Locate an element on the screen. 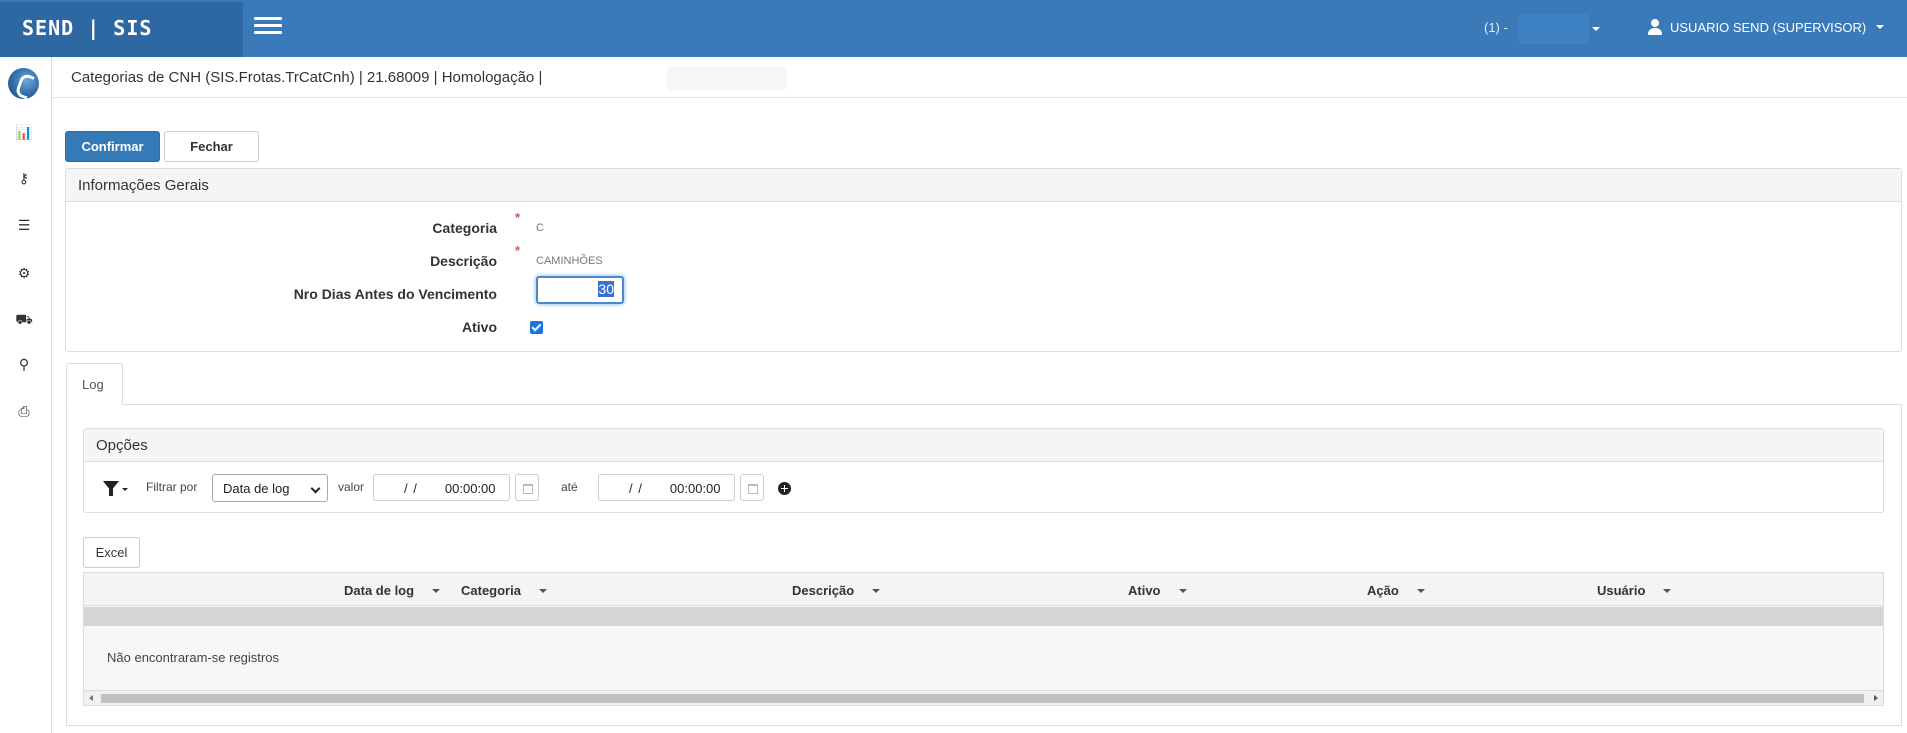  print-icon: ⎙ is located at coordinates (24, 411).